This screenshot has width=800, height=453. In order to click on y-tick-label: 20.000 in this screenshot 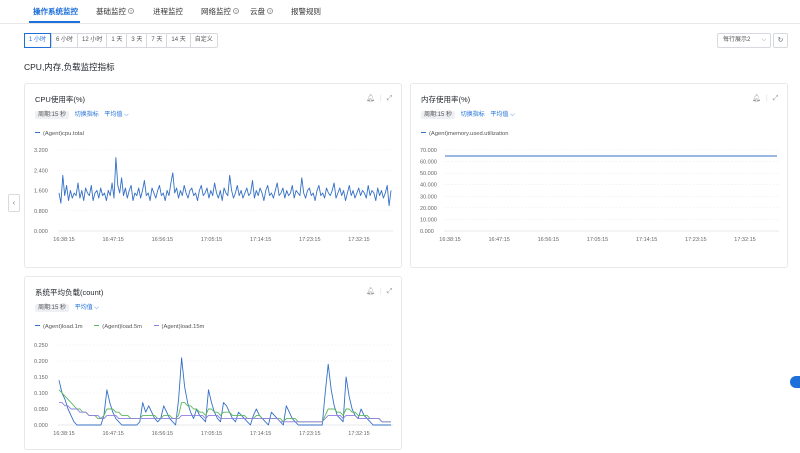, I will do `click(428, 209)`.